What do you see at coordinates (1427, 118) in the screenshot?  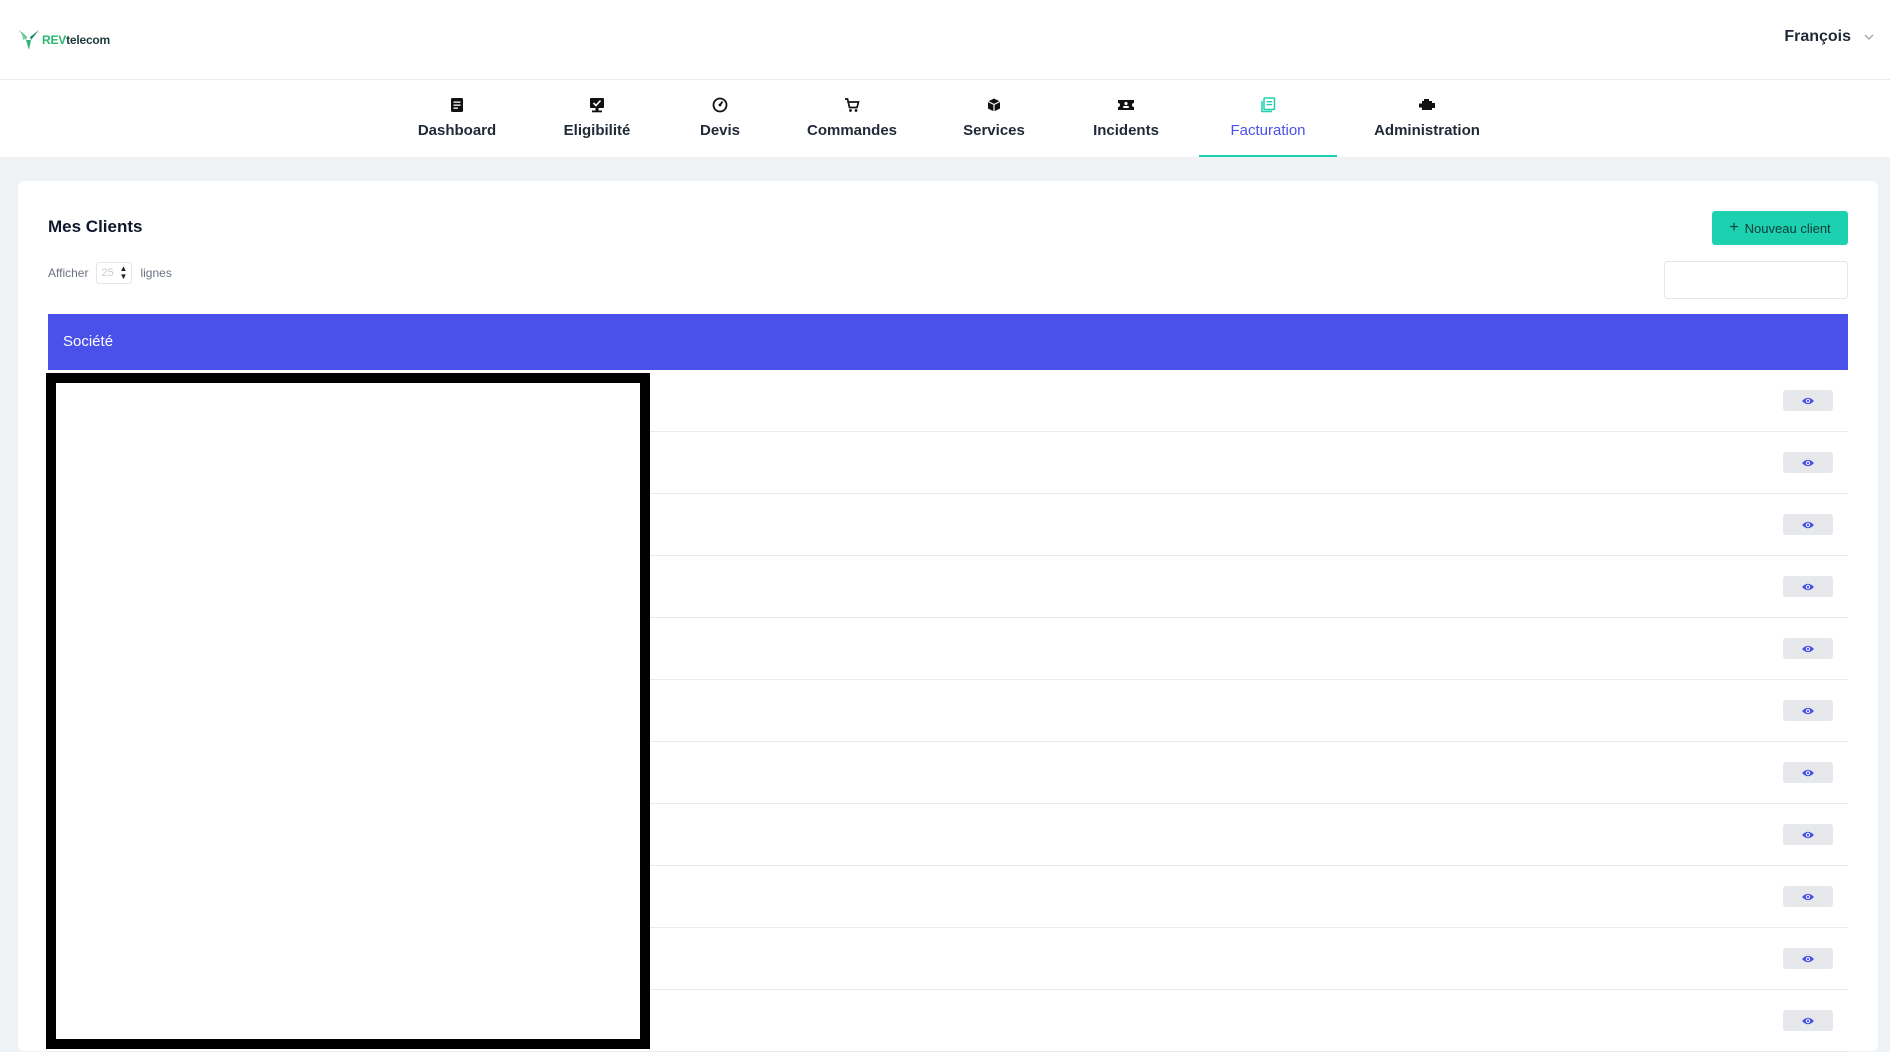 I see `nav-item-administration: Administration` at bounding box center [1427, 118].